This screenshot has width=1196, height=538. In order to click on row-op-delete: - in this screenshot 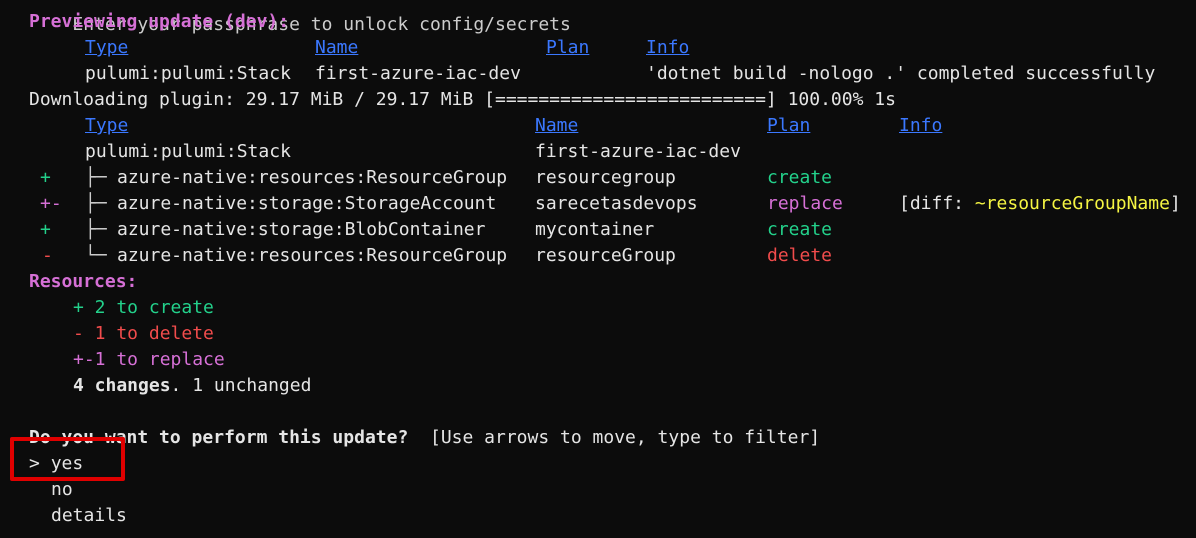, I will do `click(47, 255)`.